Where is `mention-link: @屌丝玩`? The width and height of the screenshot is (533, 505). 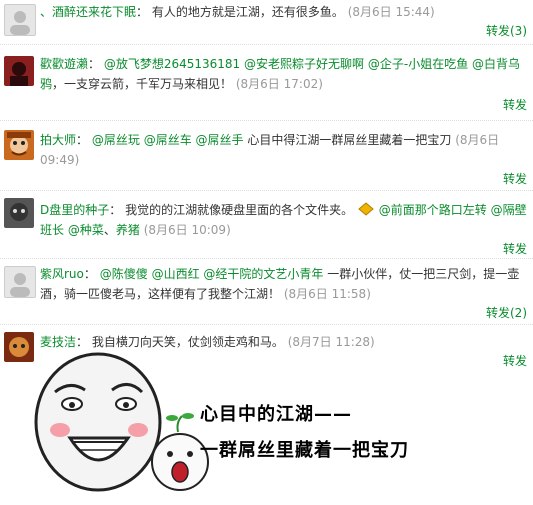
mention-link: @屌丝玩 is located at coordinates (116, 140).